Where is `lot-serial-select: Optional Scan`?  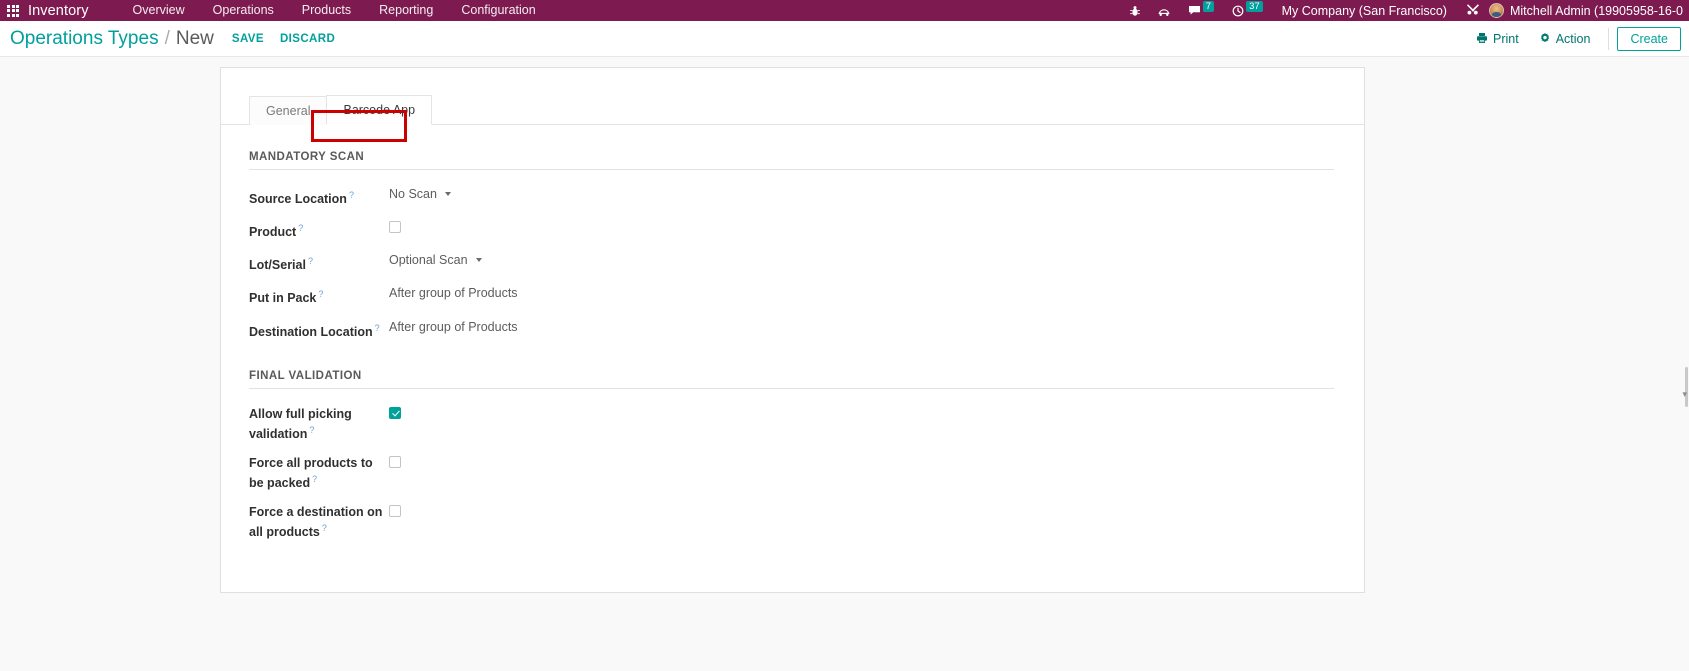
lot-serial-select: Optional Scan is located at coordinates (435, 260).